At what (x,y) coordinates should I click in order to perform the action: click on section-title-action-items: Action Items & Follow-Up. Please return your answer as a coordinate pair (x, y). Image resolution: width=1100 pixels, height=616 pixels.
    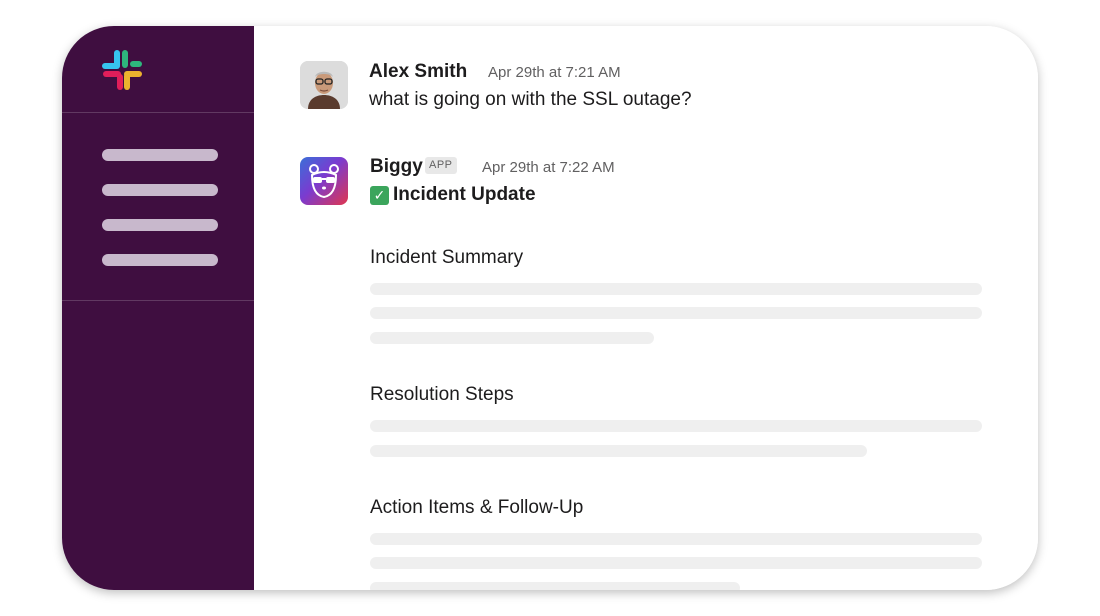
    Looking at the image, I should click on (477, 507).